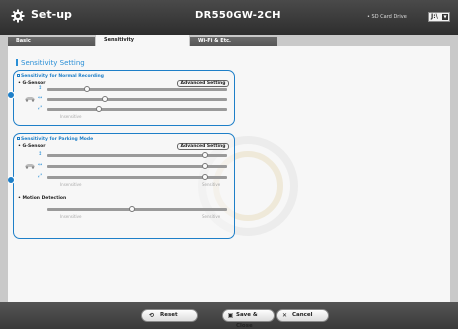 The image size is (458, 329). Describe the element at coordinates (284, 315) in the screenshot. I see `close-icon: ✕` at that location.